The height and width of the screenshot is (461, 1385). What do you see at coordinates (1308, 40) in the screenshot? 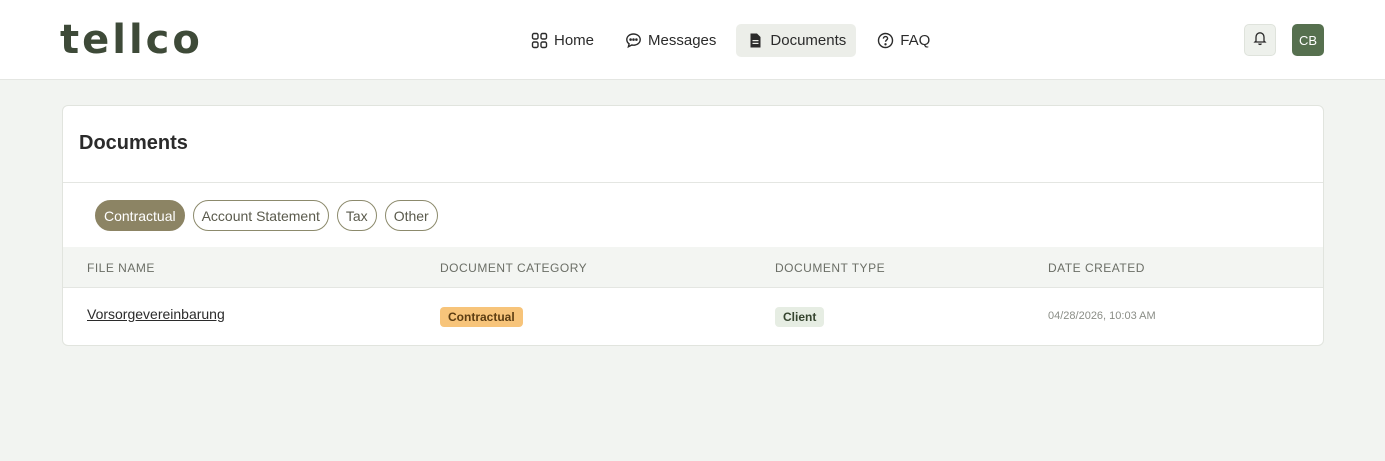
I see `user-avatar: CB` at bounding box center [1308, 40].